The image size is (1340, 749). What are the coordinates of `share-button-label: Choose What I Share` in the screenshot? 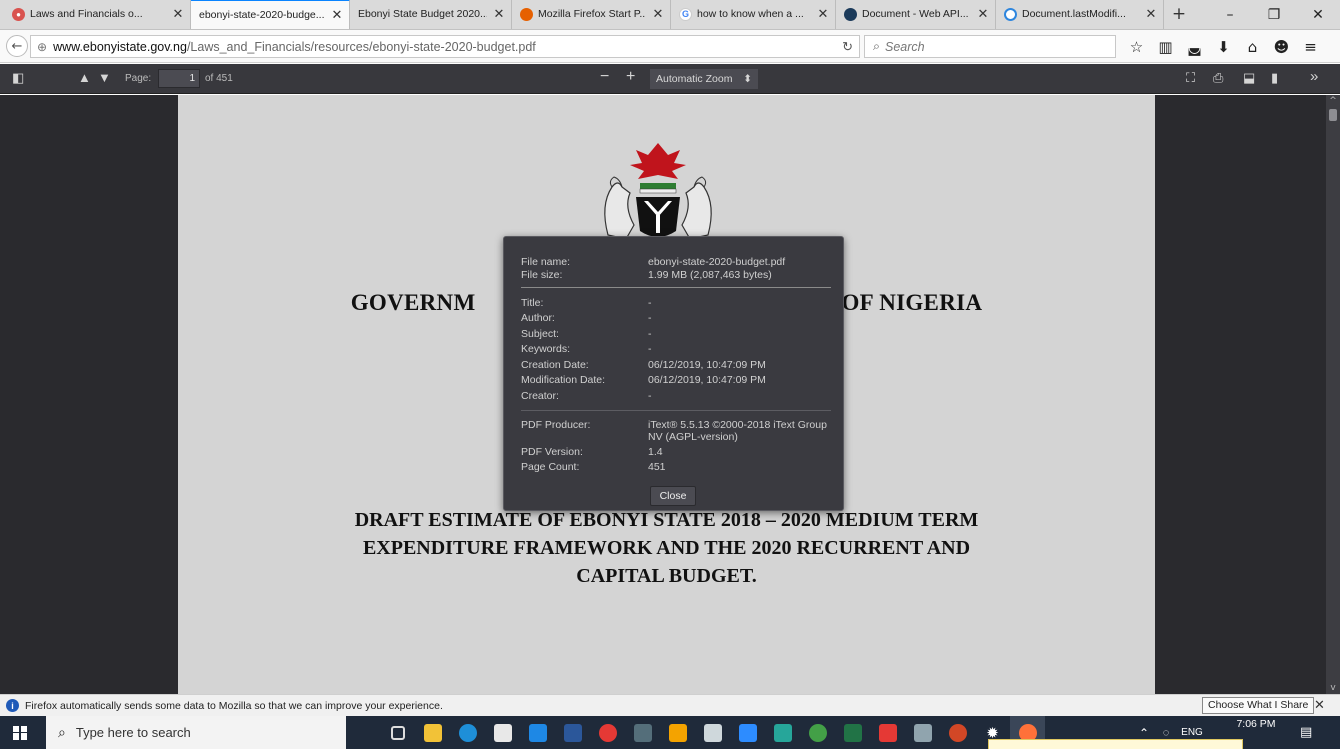 It's located at (1258, 705).